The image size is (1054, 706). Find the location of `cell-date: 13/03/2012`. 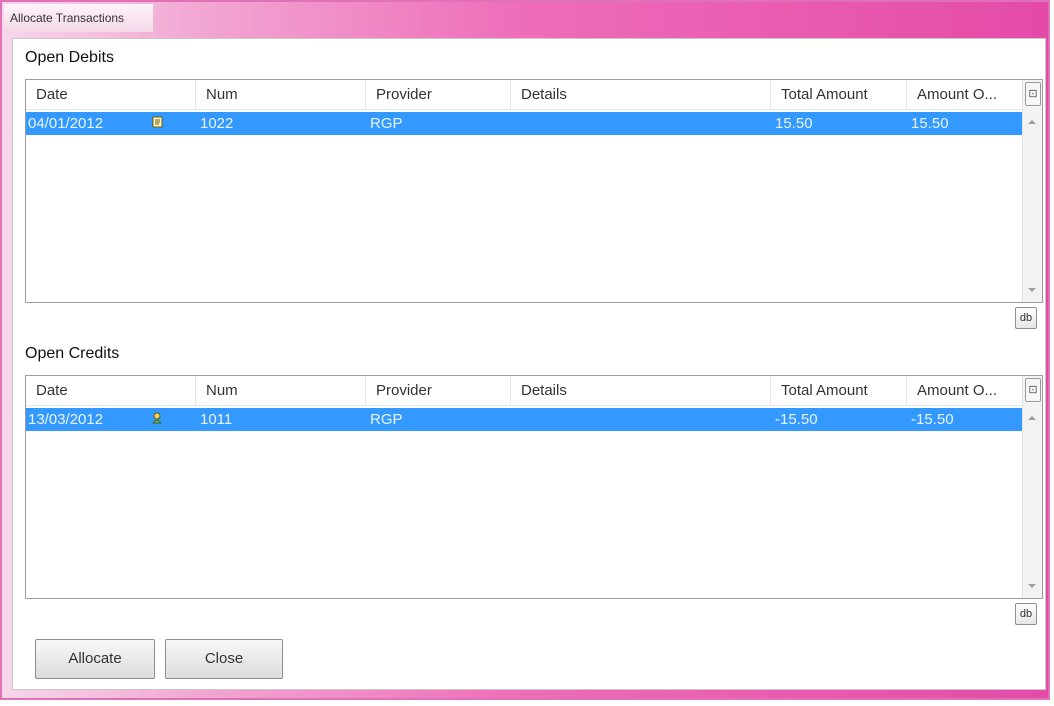

cell-date: 13/03/2012 is located at coordinates (66, 419).